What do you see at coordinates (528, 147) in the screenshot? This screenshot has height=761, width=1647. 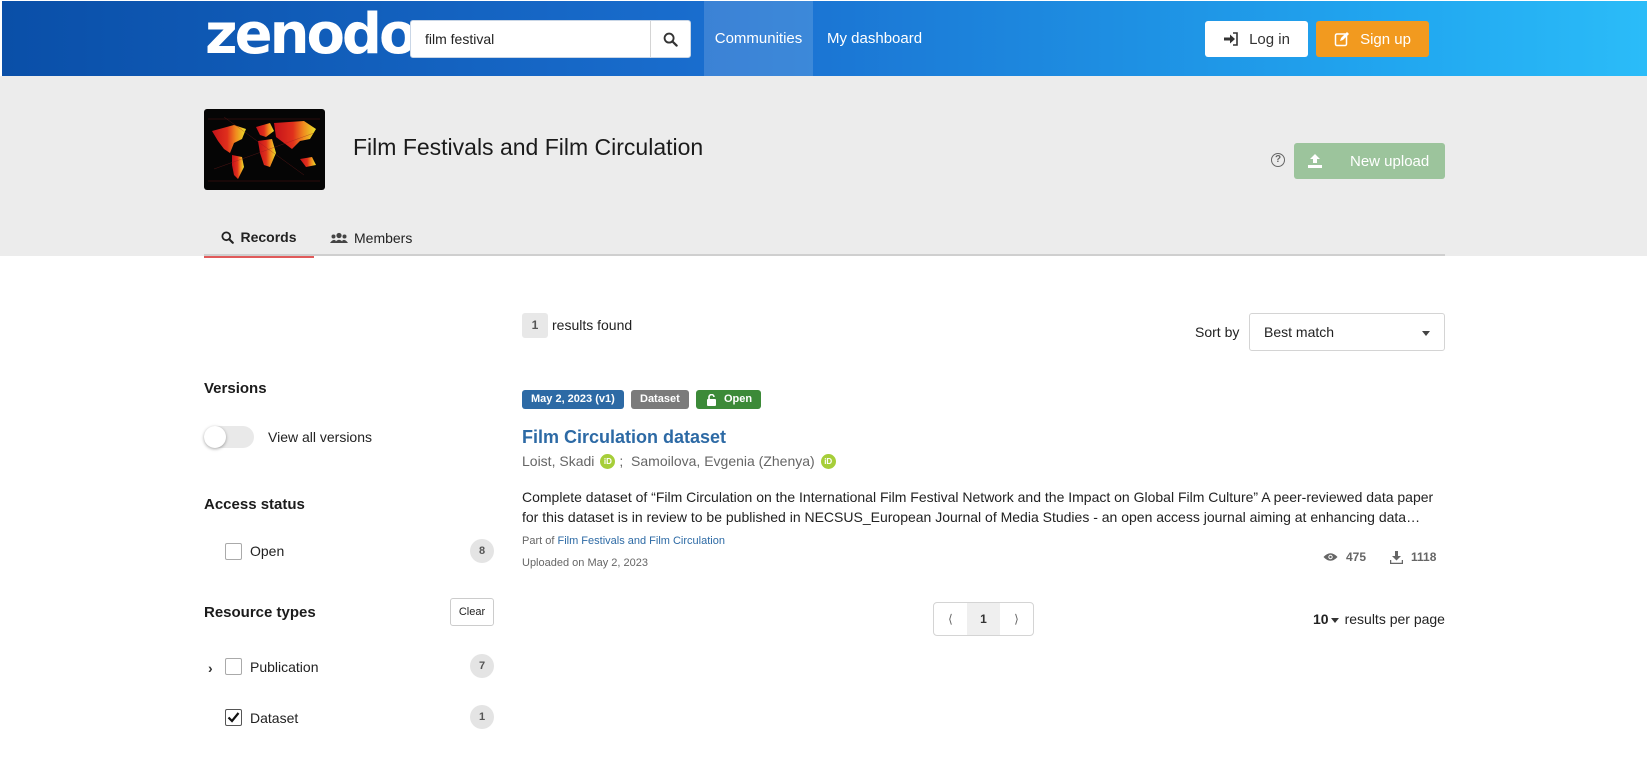 I see `community-title: Film Festivals and Film Circulation` at bounding box center [528, 147].